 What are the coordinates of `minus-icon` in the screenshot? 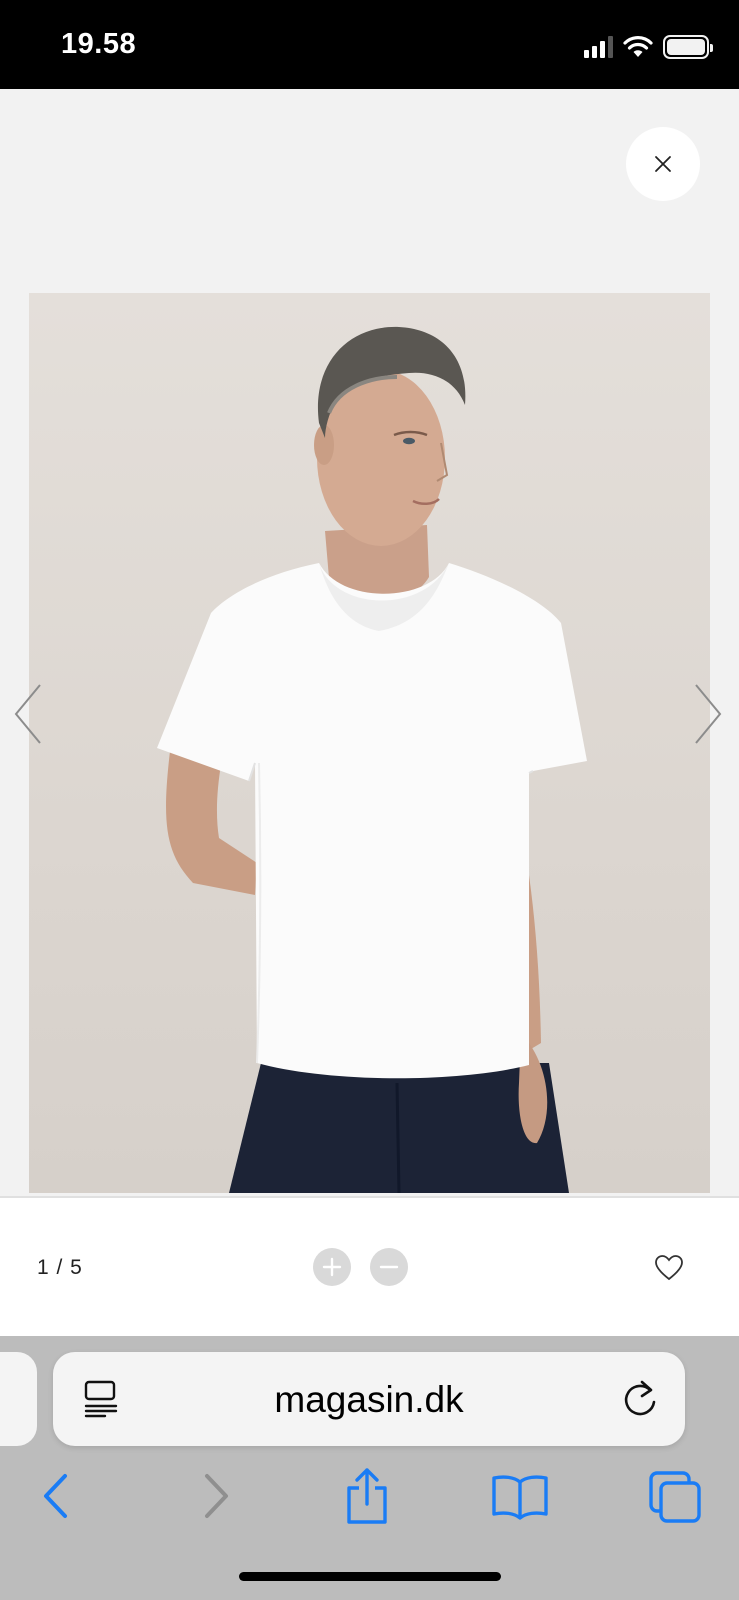 It's located at (389, 1267).